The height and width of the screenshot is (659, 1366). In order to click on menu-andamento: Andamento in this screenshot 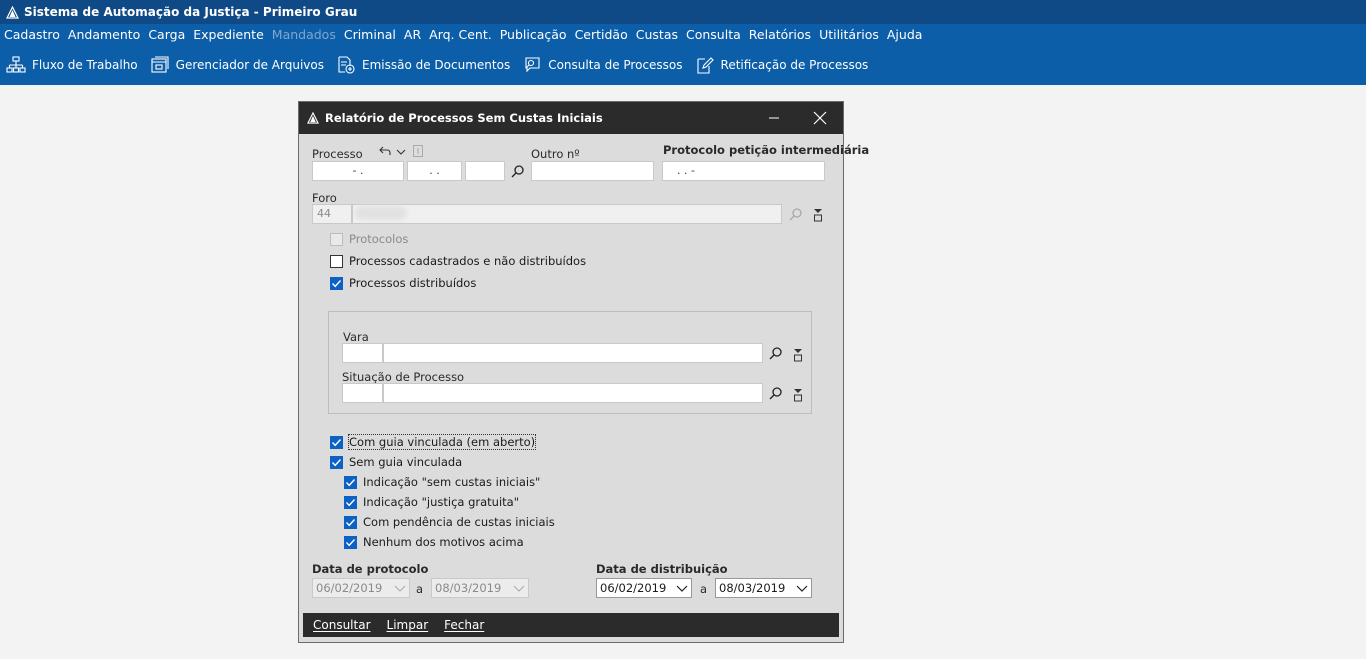, I will do `click(104, 34)`.